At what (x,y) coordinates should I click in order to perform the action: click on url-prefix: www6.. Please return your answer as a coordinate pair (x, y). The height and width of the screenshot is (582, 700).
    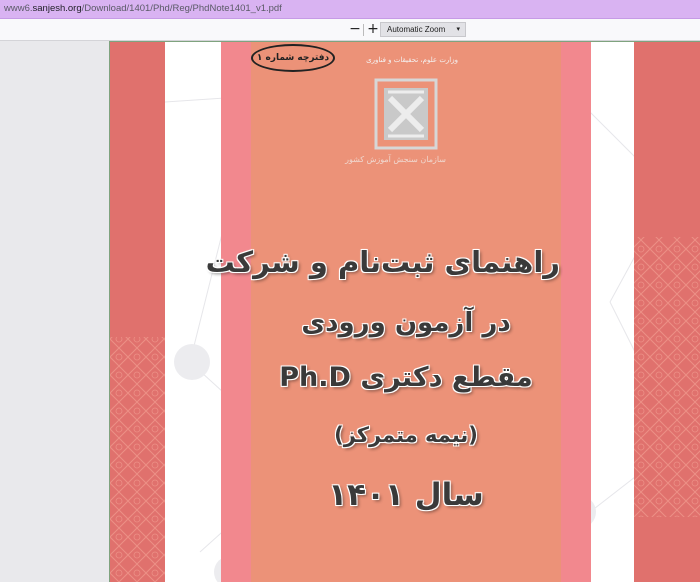
    Looking at the image, I should click on (18, 8).